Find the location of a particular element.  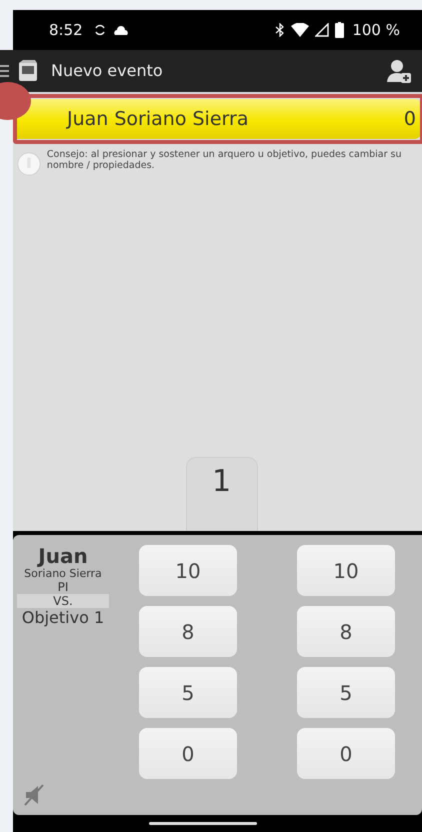

wifi-icon is located at coordinates (300, 29).